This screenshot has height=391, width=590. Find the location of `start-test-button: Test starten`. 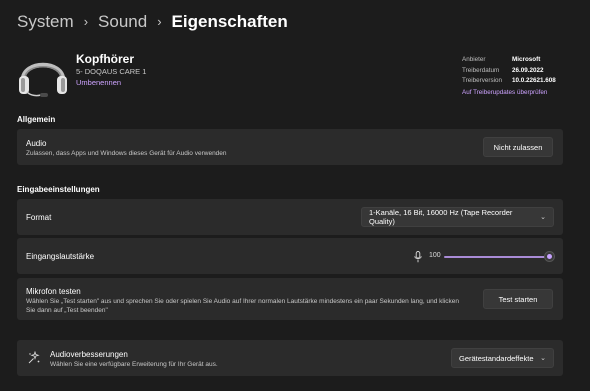

start-test-button: Test starten is located at coordinates (518, 299).